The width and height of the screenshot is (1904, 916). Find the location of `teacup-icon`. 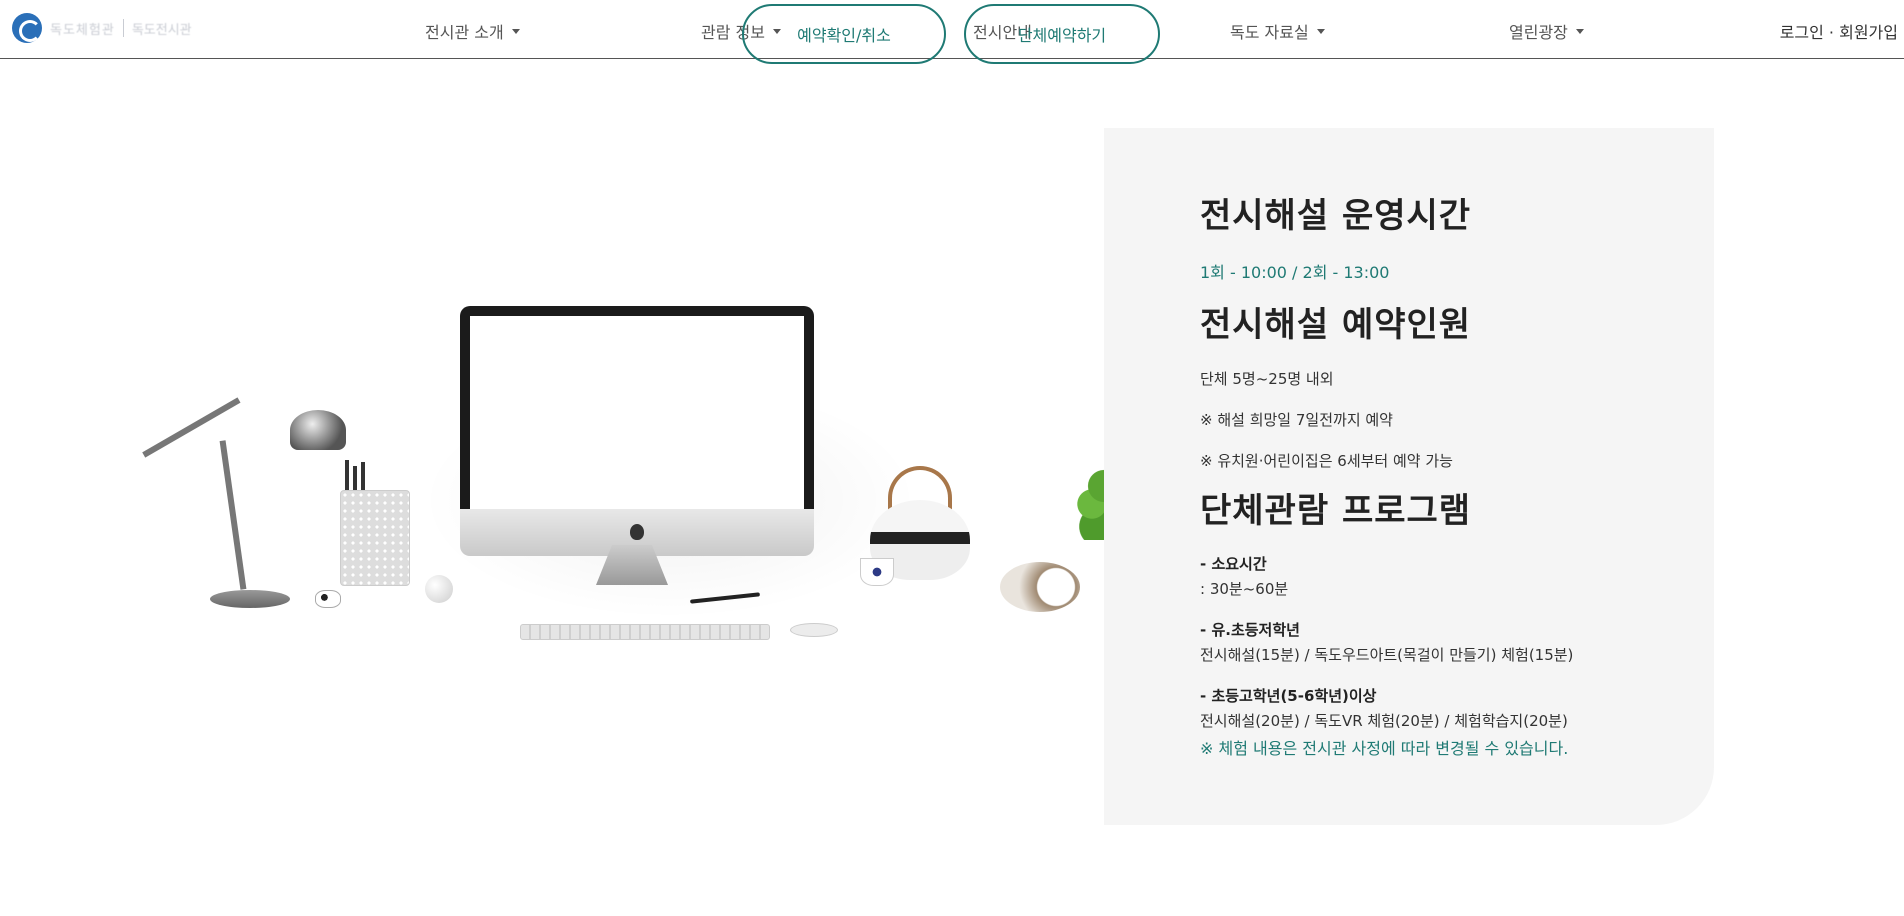

teacup-icon is located at coordinates (877, 572).